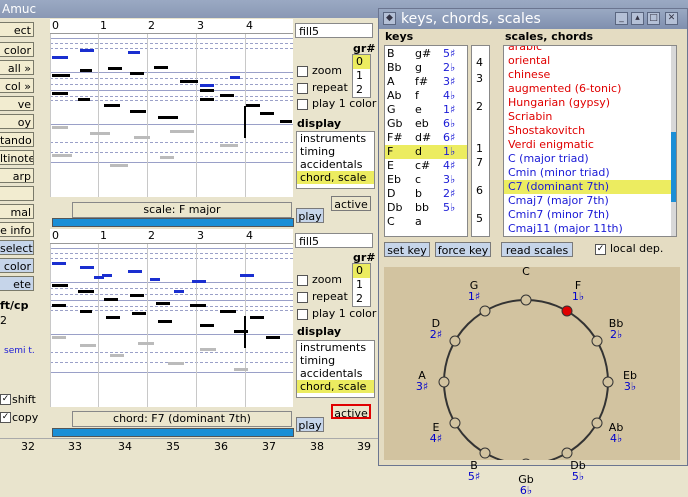  Describe the element at coordinates (3, 320) in the screenshot. I see `shift-cp-value: 2` at that location.